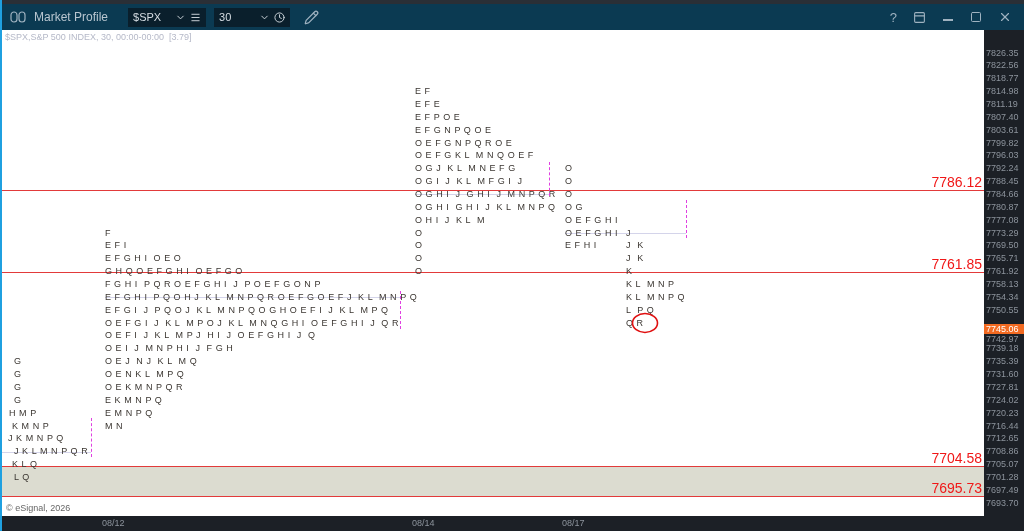 This screenshot has height=531, width=1024. What do you see at coordinates (113, 523) in the screenshot?
I see `date-label: 08/12` at bounding box center [113, 523].